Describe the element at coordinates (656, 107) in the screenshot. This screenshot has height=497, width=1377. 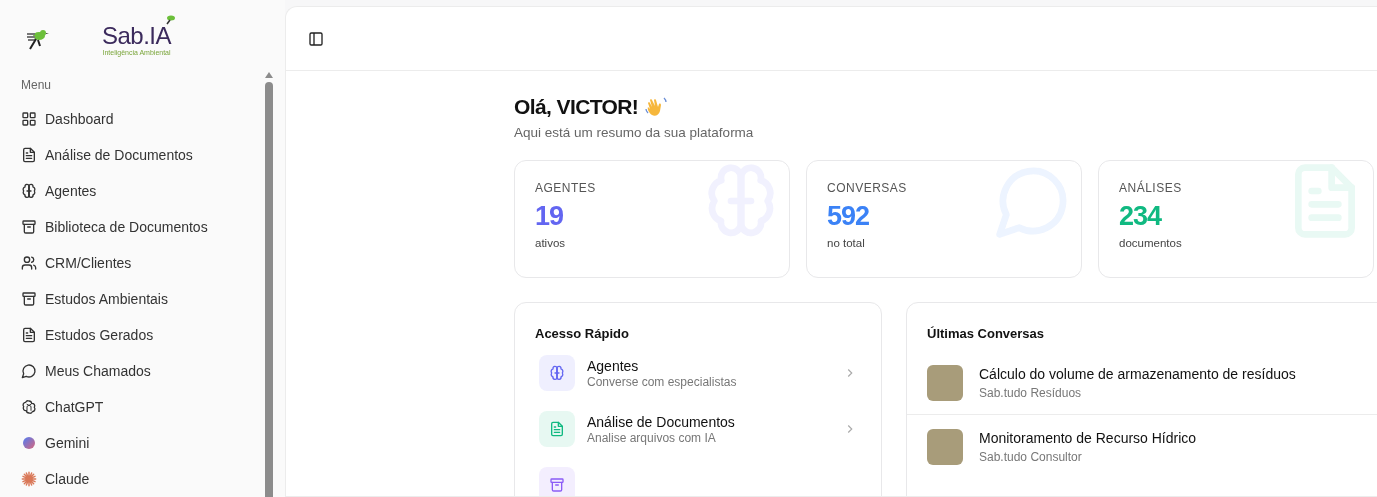
I see `waving-hand-icon` at that location.